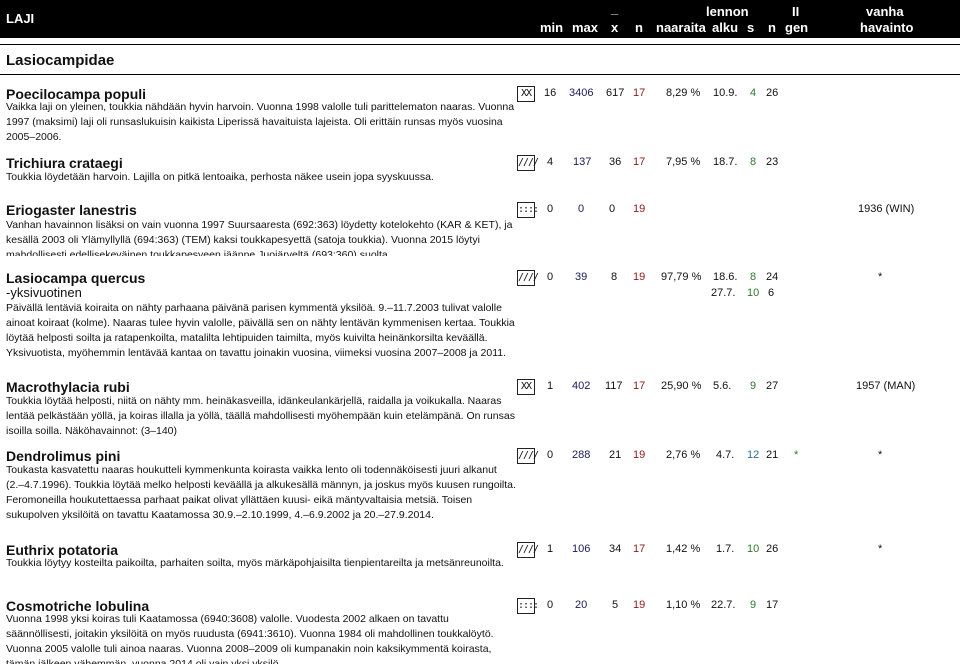  Describe the element at coordinates (772, 605) in the screenshot. I see `value-n2: 17` at that location.